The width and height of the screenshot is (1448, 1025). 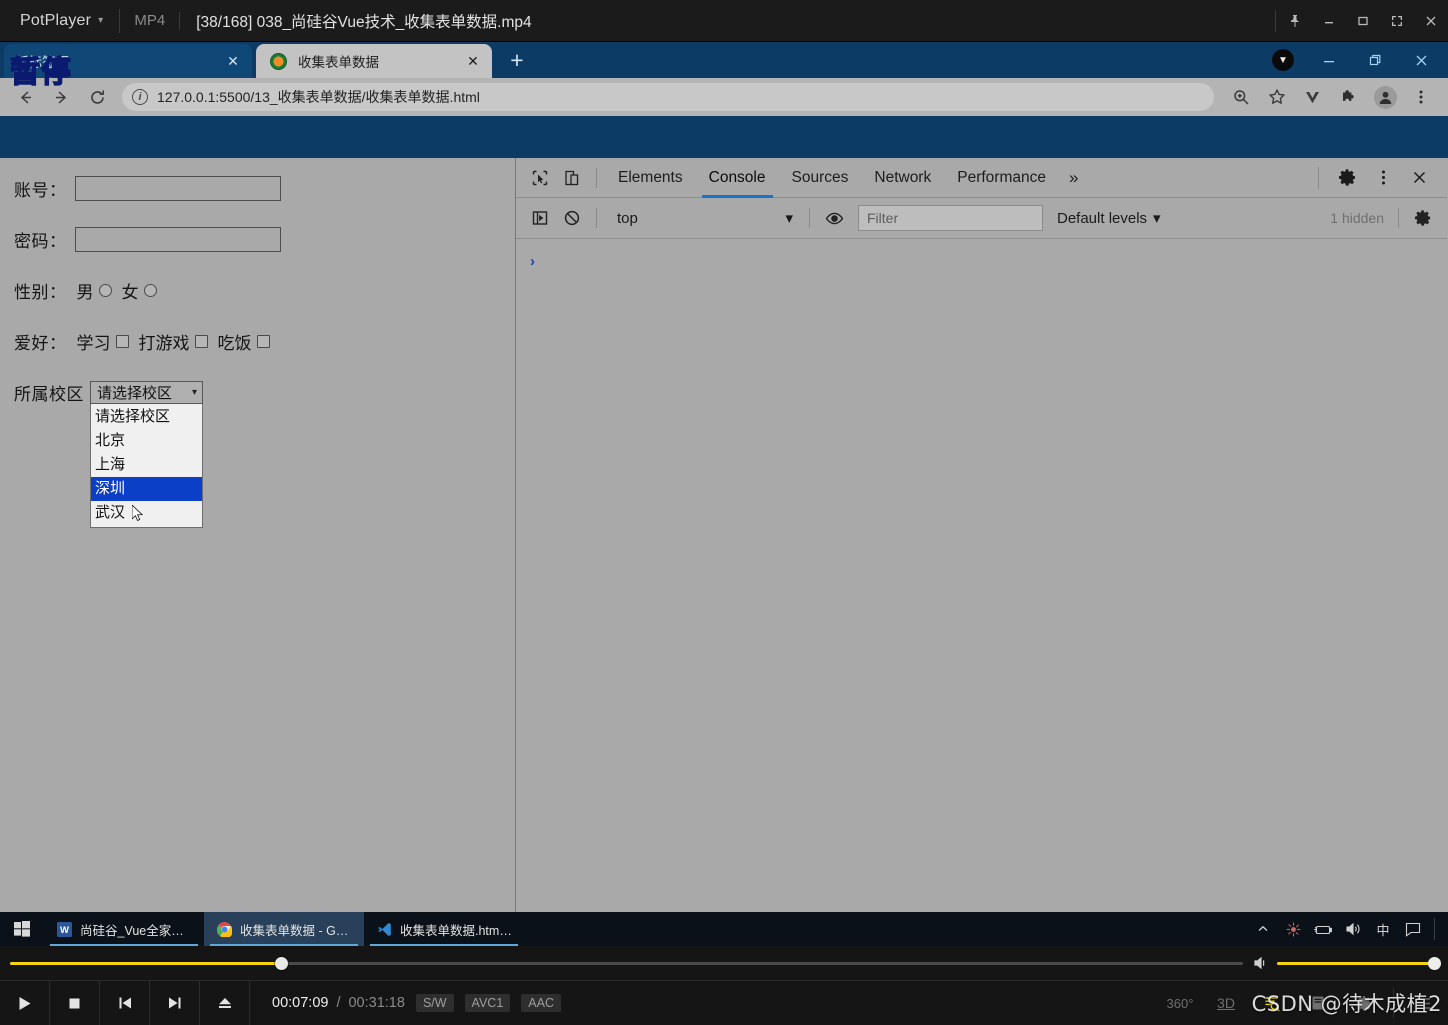 I want to click on tab-elements: Elements, so click(x=650, y=178).